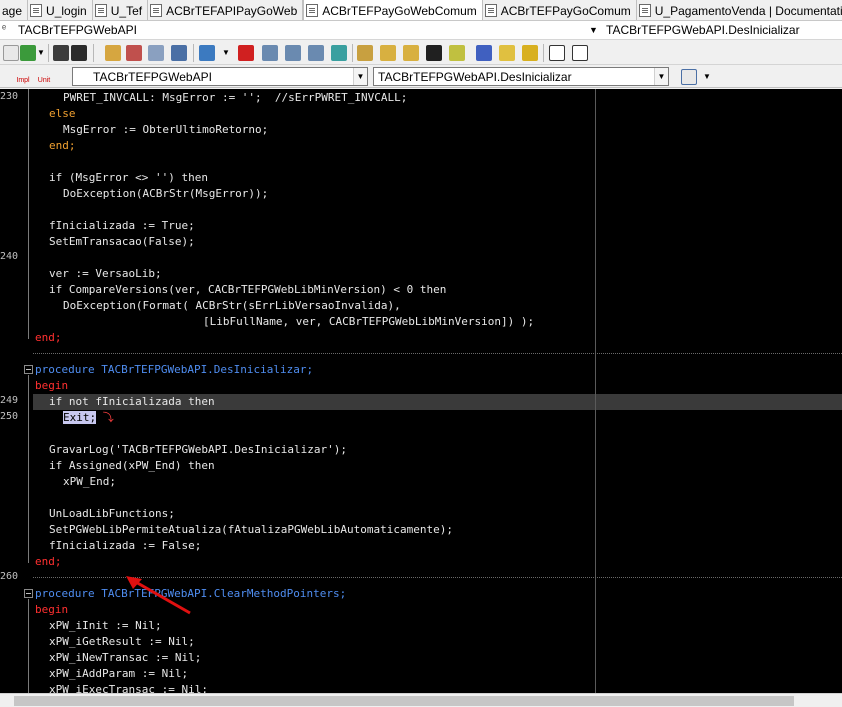 The width and height of the screenshot is (842, 707). What do you see at coordinates (220, 76) in the screenshot?
I see `class-select: TACBrTEFPGWebAPI ▼` at bounding box center [220, 76].